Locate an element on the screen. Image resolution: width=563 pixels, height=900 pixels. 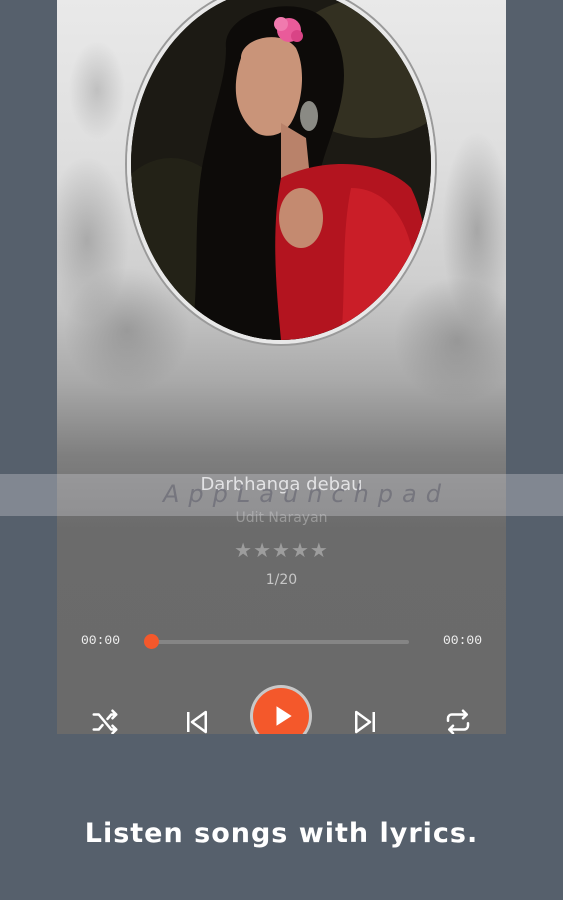
repeat-icon is located at coordinates (458, 721).